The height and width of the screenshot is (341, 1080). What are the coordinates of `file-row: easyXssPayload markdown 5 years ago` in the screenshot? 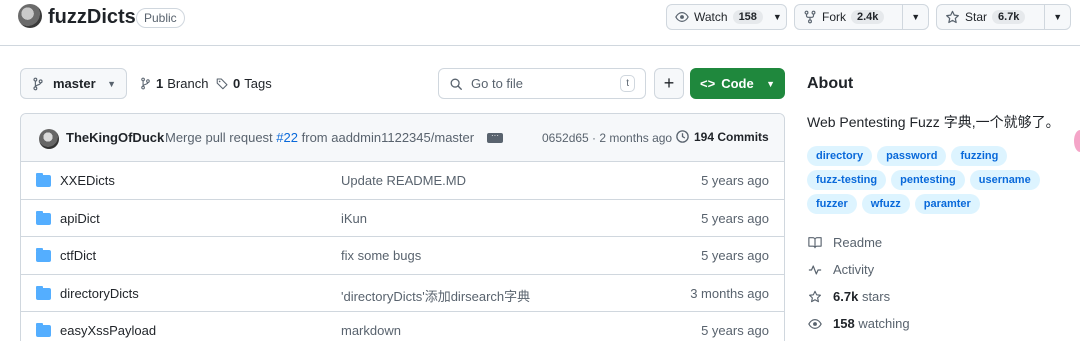 It's located at (402, 326).